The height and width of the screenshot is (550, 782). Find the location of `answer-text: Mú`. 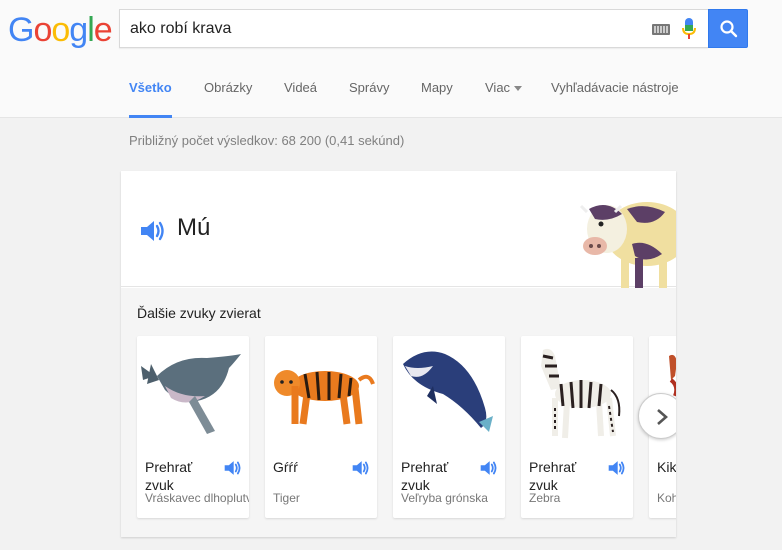

answer-text: Mú is located at coordinates (194, 227).